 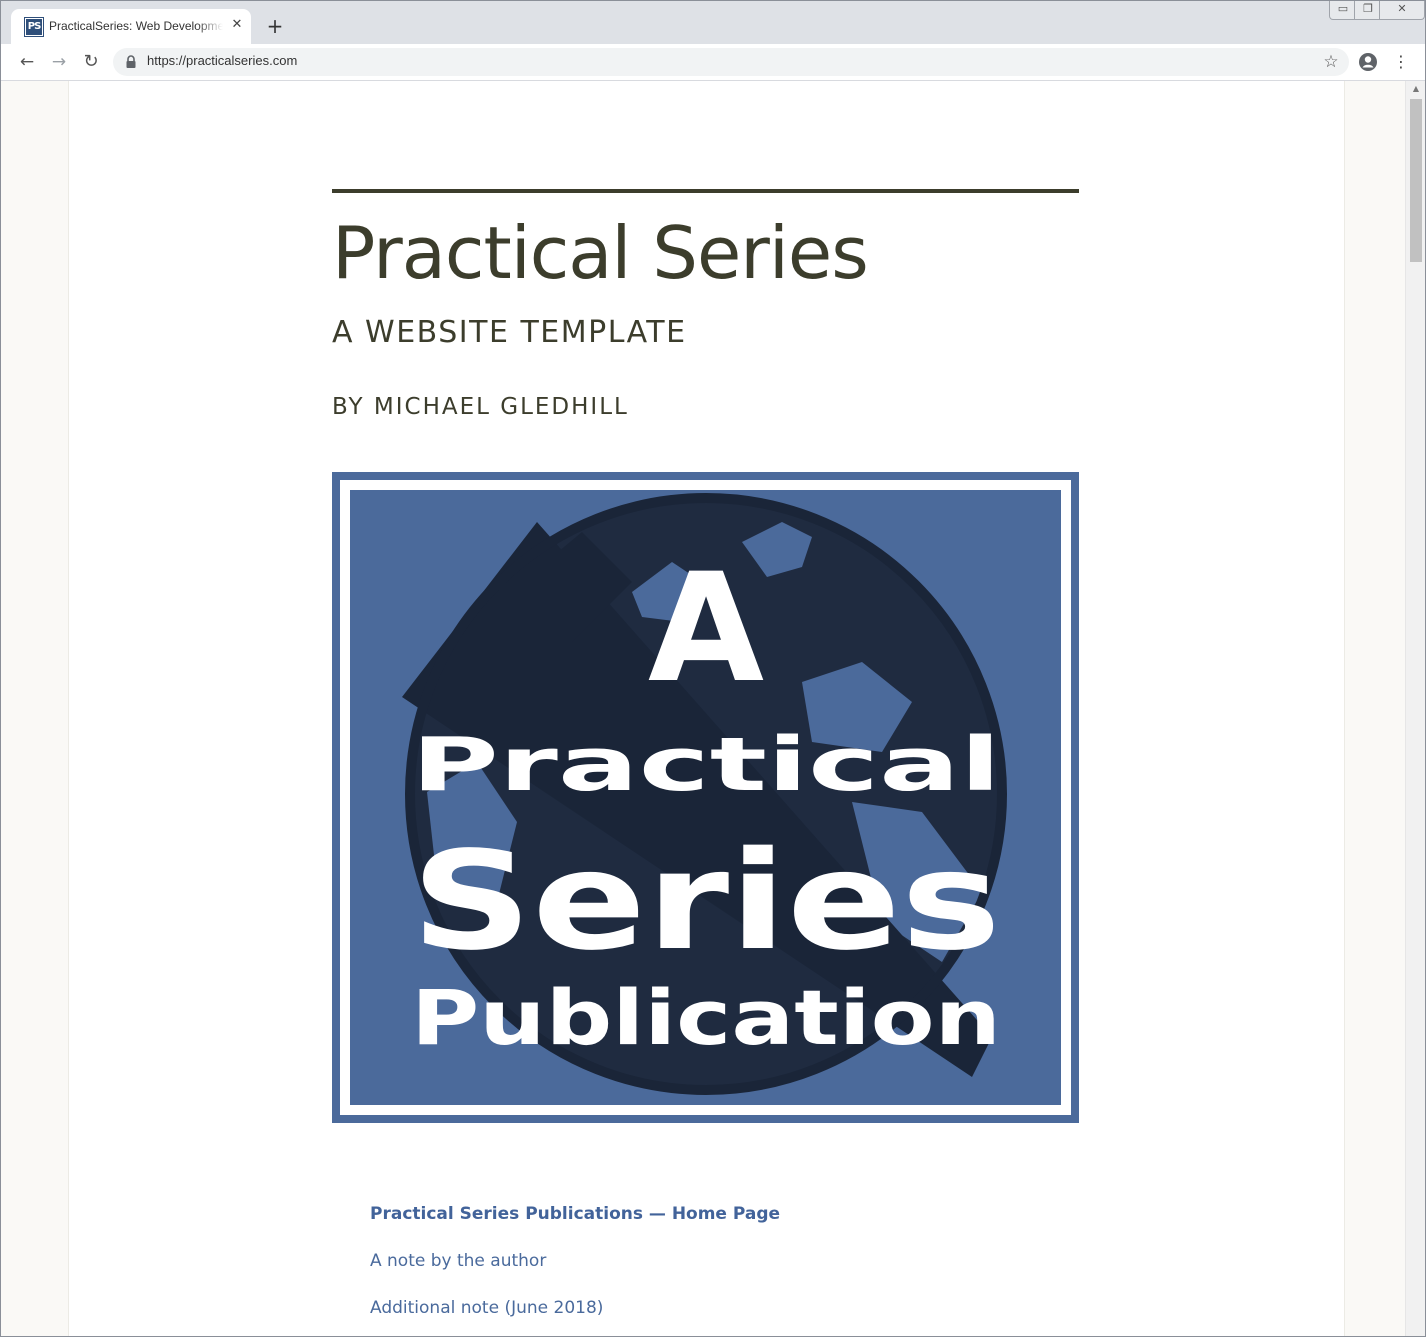 I want to click on browser-menu-icon: ⋮, so click(x=1401, y=62).